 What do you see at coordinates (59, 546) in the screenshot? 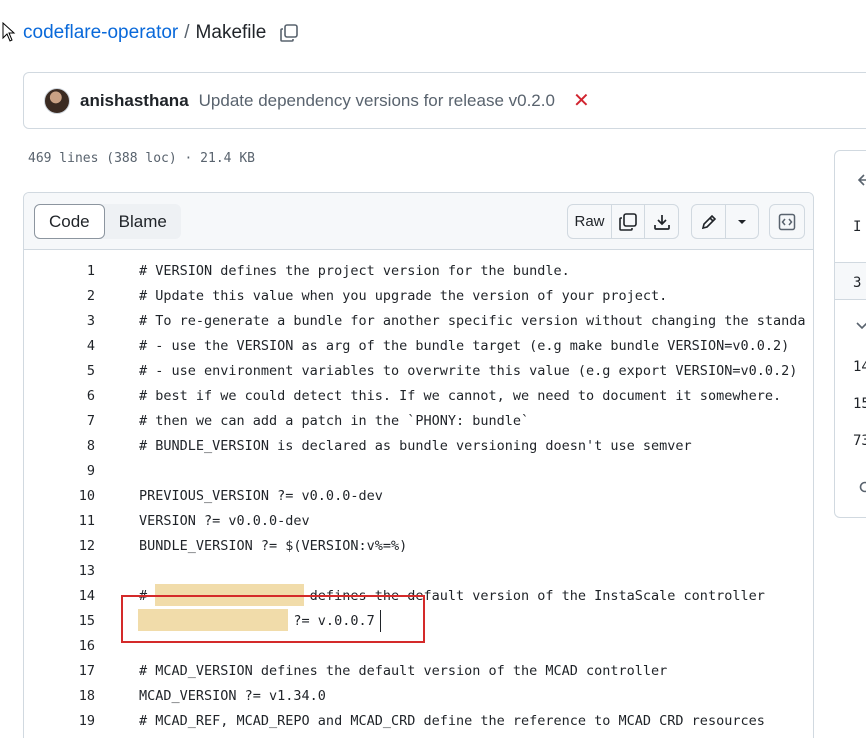
I see `line-number: 12` at bounding box center [59, 546].